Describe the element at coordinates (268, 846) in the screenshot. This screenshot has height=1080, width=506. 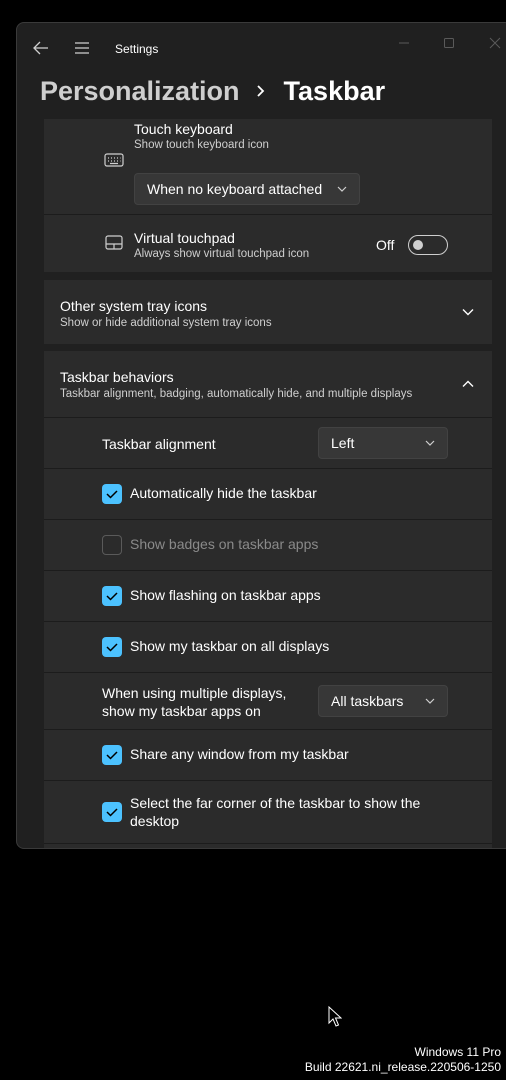
I see `next-row-partial` at that location.